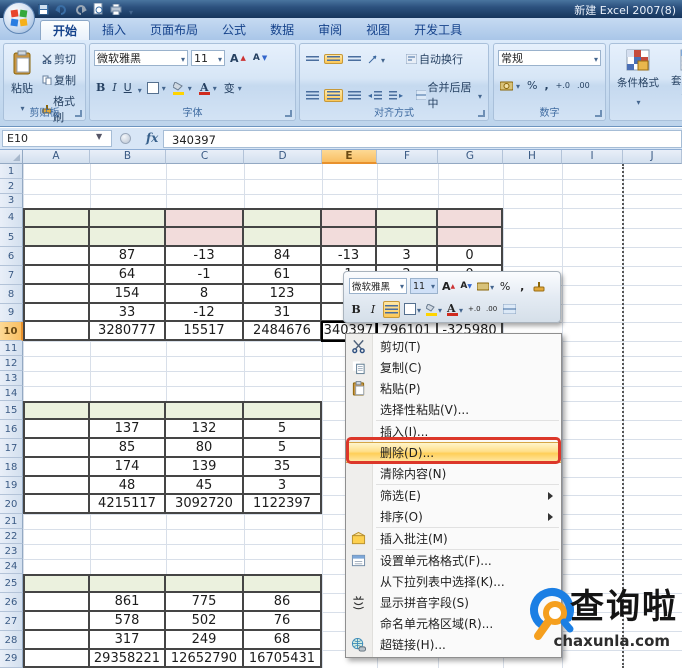  I want to click on row-header-3: 3, so click(11, 201).